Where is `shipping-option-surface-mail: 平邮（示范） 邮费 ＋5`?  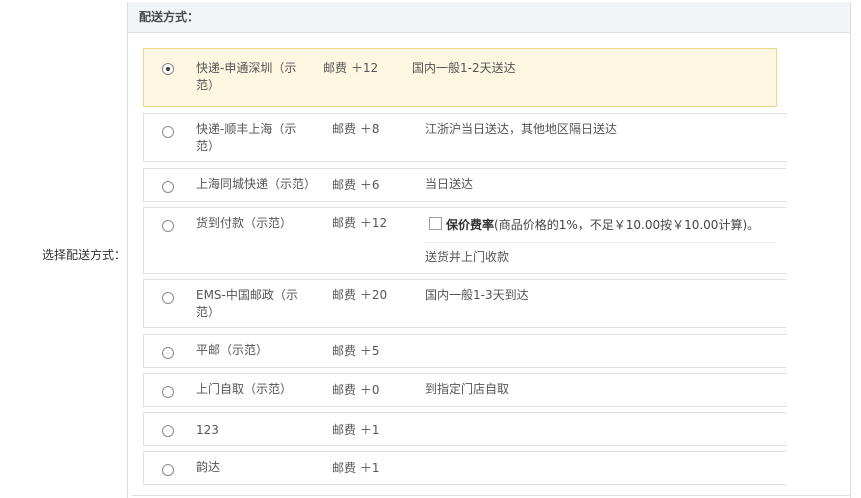 shipping-option-surface-mail: 平邮（示范） 邮费 ＋5 is located at coordinates (465, 351).